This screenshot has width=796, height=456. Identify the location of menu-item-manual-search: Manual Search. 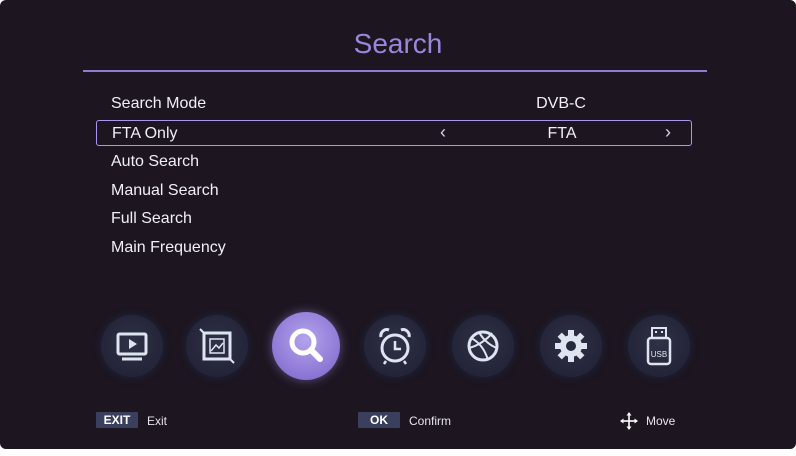
(394, 191).